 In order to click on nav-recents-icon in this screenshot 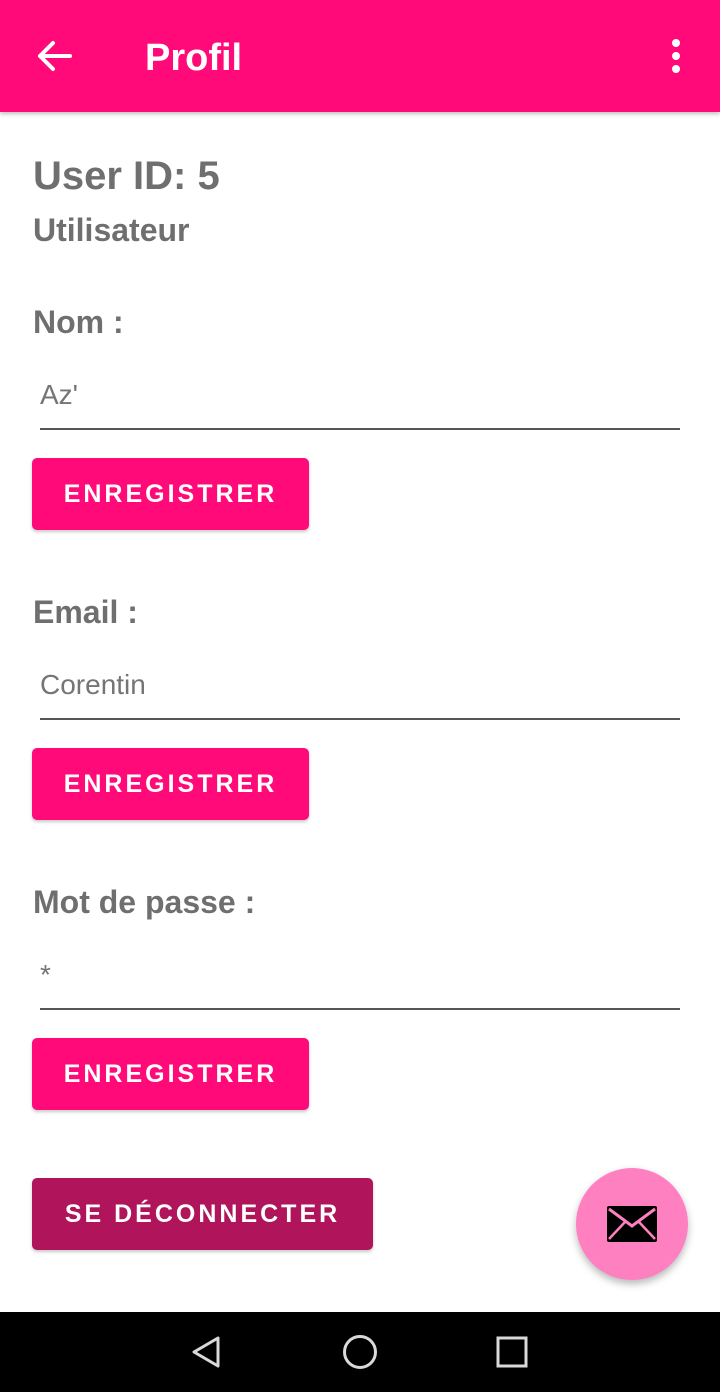, I will do `click(512, 1352)`.